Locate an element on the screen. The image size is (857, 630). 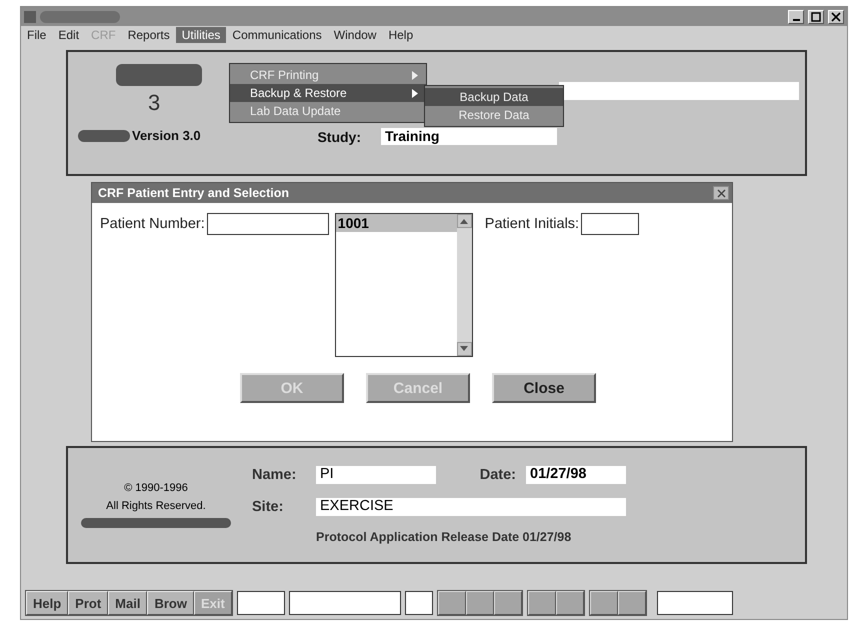
logo-digit: 3 is located at coordinates (154, 103).